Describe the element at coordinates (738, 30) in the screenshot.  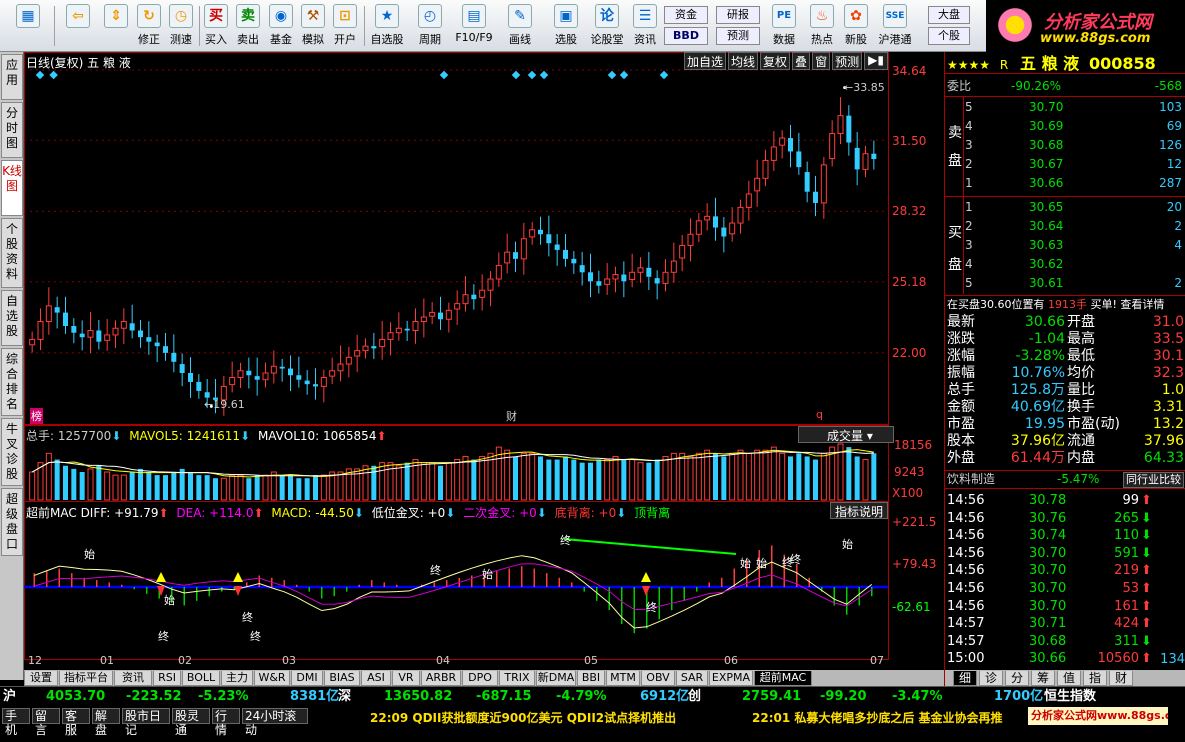
I see `research-button: 研报 预测` at that location.